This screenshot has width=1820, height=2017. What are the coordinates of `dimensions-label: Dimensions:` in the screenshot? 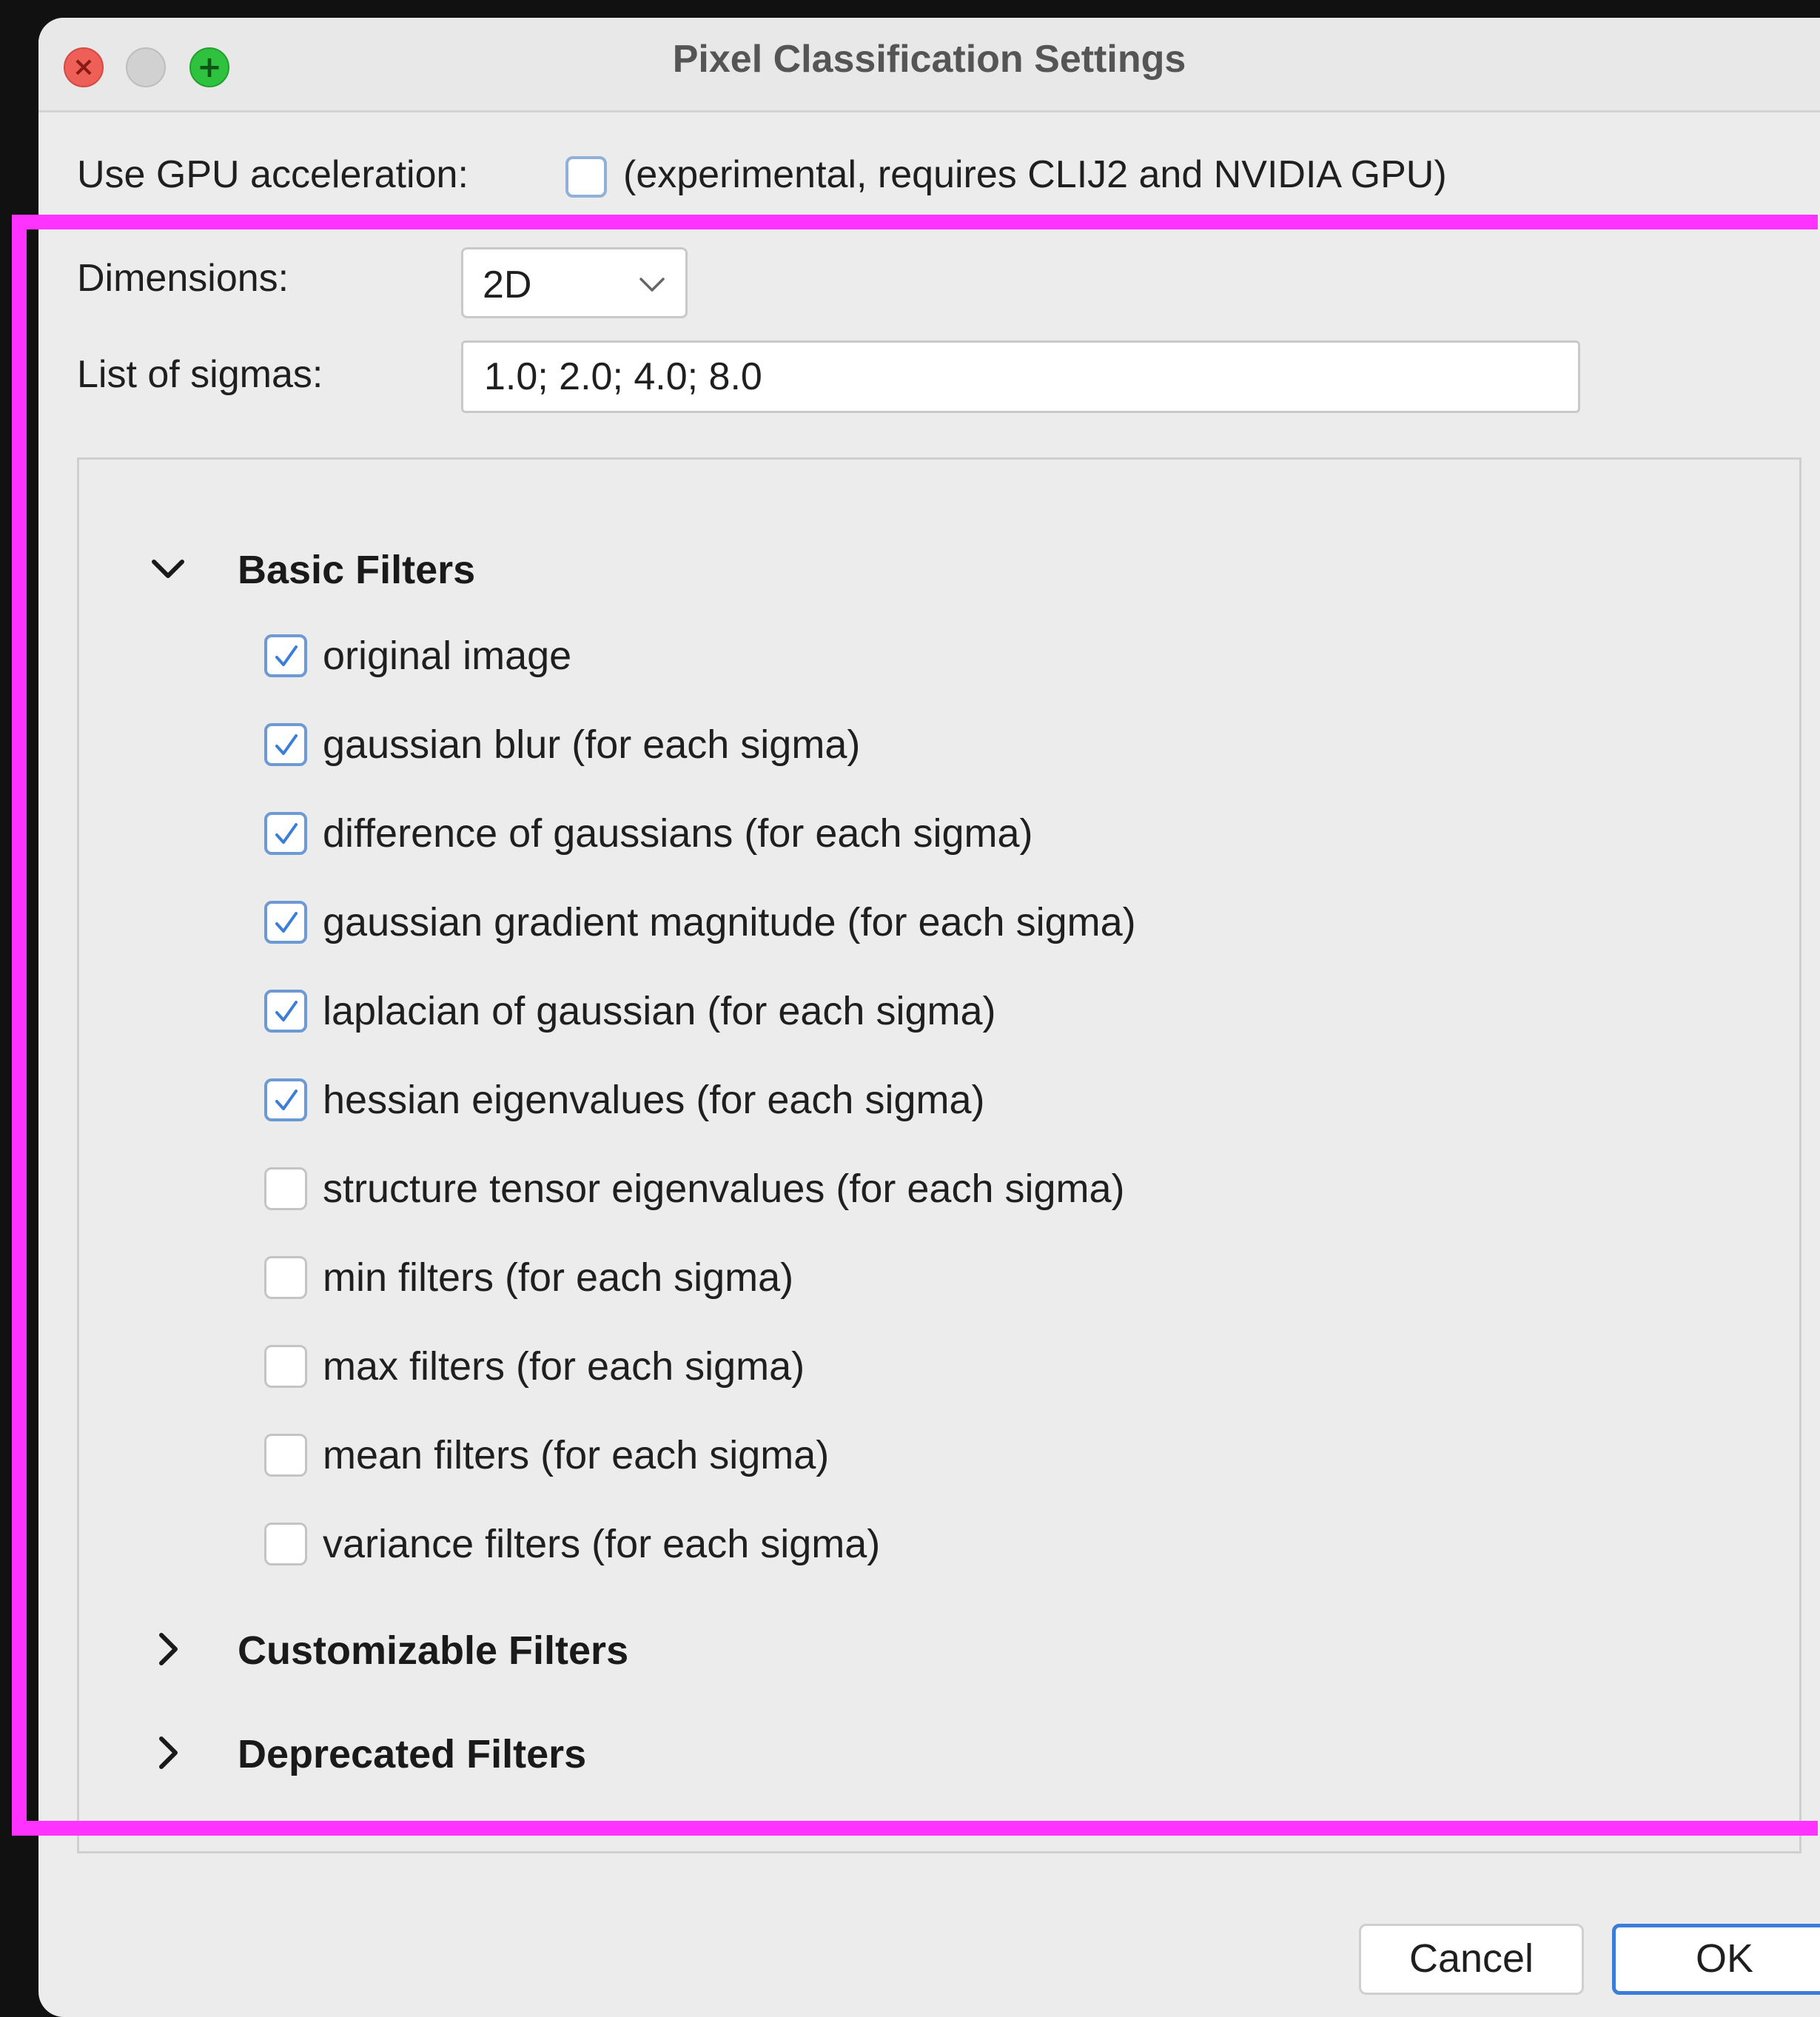 It's located at (183, 278).